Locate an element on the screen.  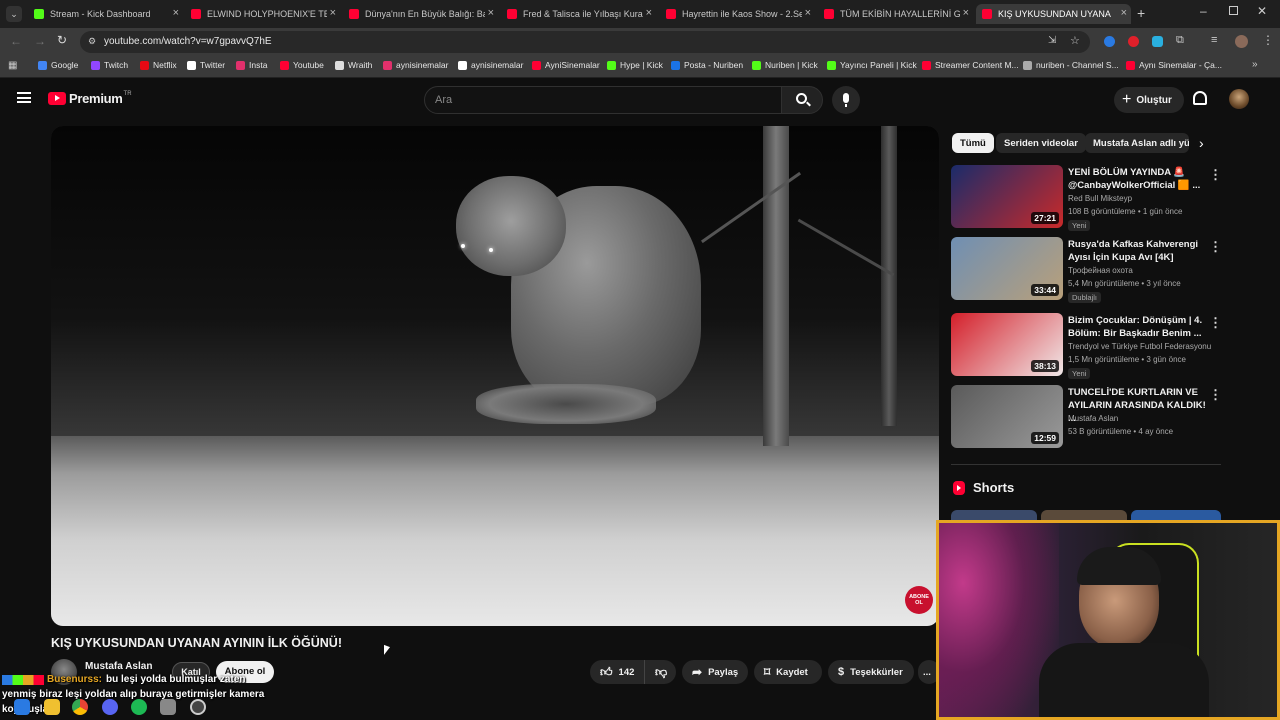
url-field: ⚙ youtube.com/watch?v=w7gpavvQ7hE ⇲ ☆ is located at coordinates (585, 42).